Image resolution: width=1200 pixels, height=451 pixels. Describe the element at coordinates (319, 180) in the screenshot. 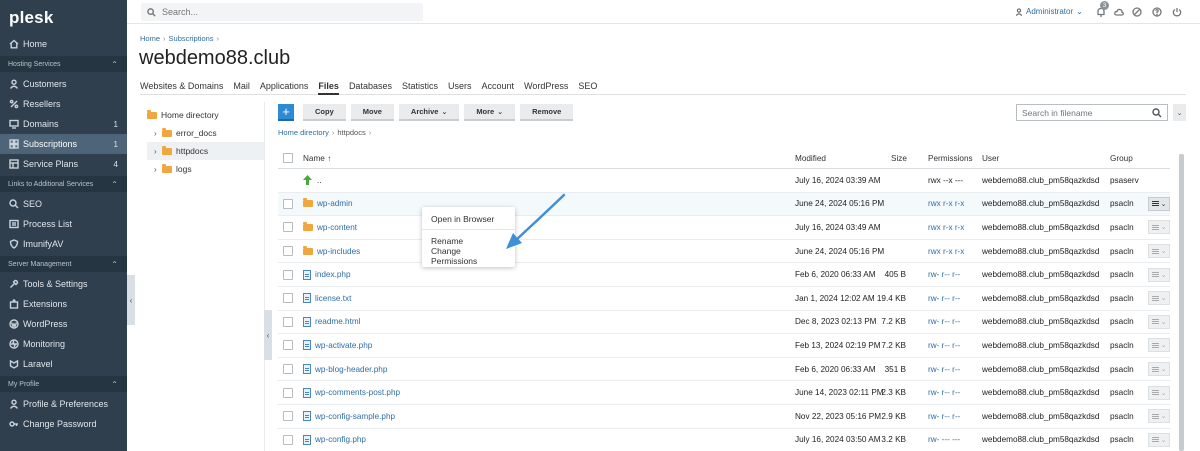

I see `file-name: ..` at that location.